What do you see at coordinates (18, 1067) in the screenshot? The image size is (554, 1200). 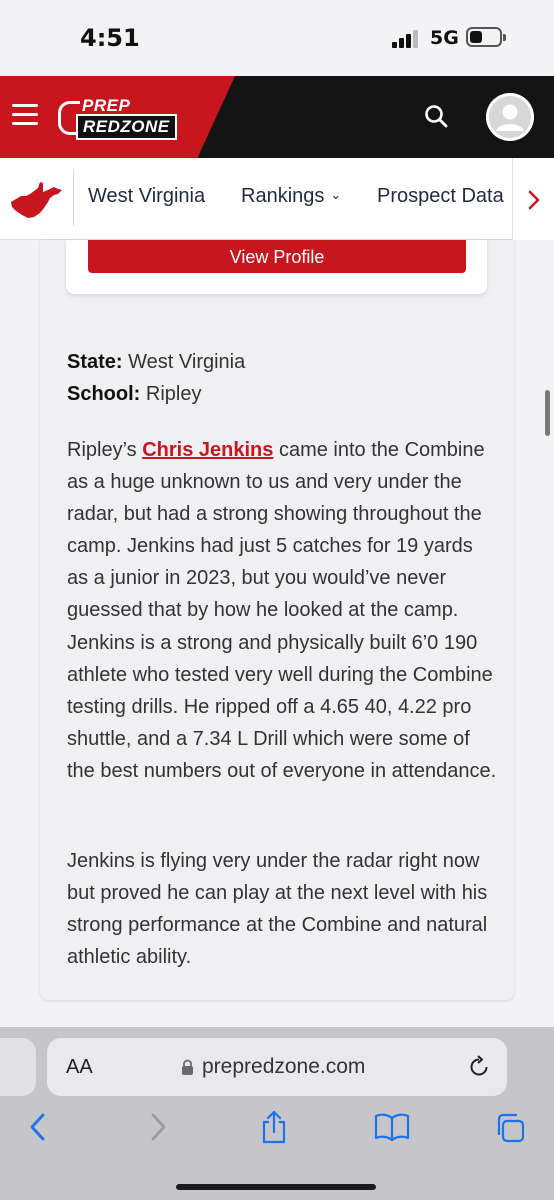 I see `previous-tab-edge` at bounding box center [18, 1067].